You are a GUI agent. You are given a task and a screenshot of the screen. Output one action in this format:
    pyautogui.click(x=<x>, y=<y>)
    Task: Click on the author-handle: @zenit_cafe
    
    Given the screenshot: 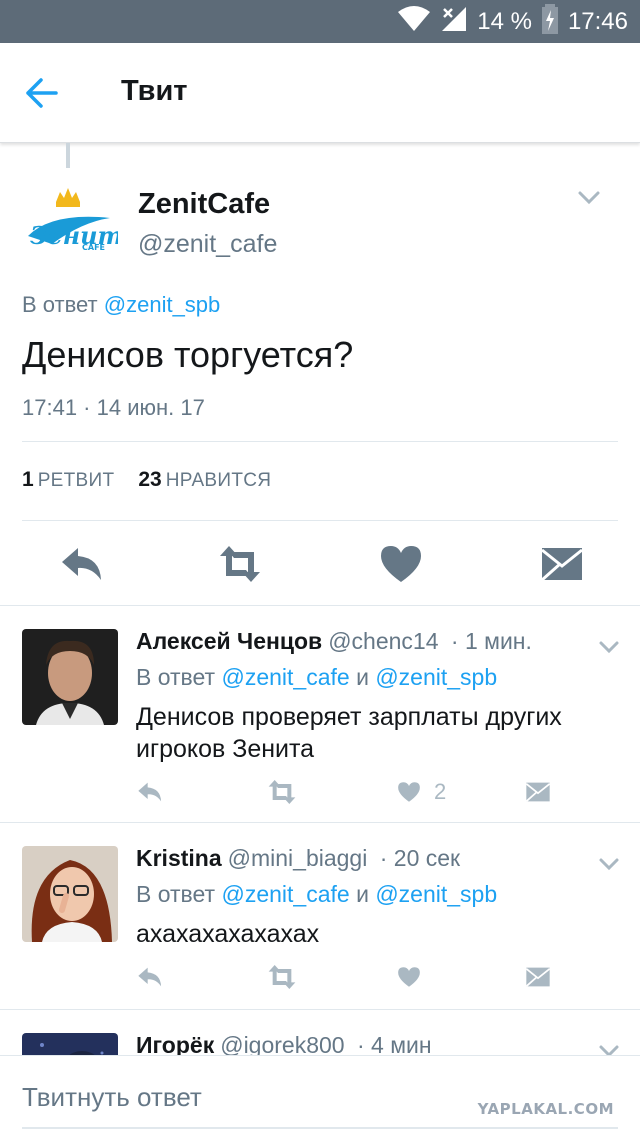 What is the action you would take?
    pyautogui.click(x=207, y=244)
    